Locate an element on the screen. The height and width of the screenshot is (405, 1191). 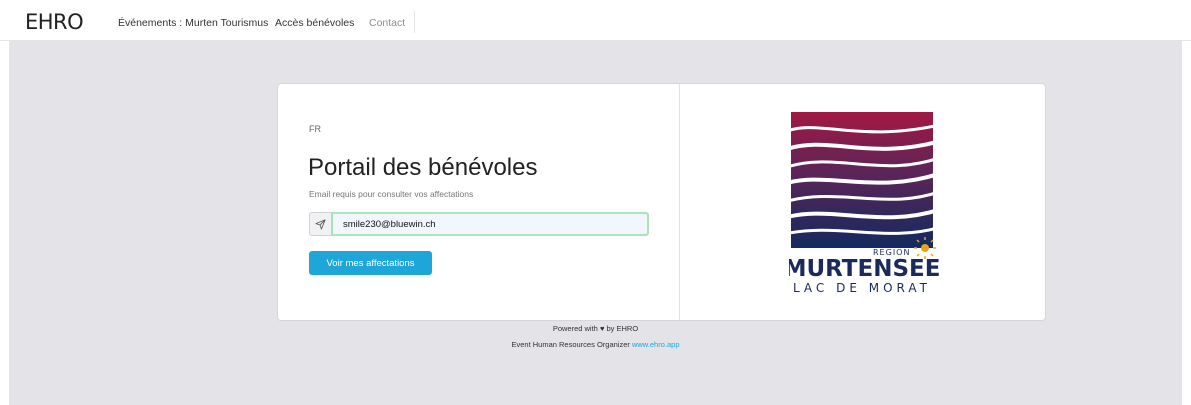
footer-powered: Powered with ♥ by EHRO is located at coordinates (595, 328).